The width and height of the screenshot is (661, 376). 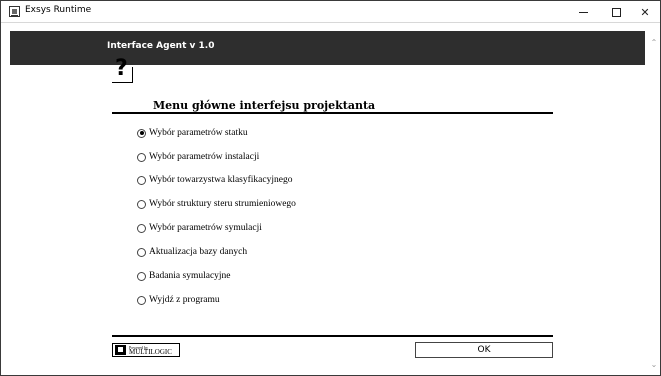 What do you see at coordinates (327, 48) in the screenshot?
I see `header-band: Interface Agent v 1.0` at bounding box center [327, 48].